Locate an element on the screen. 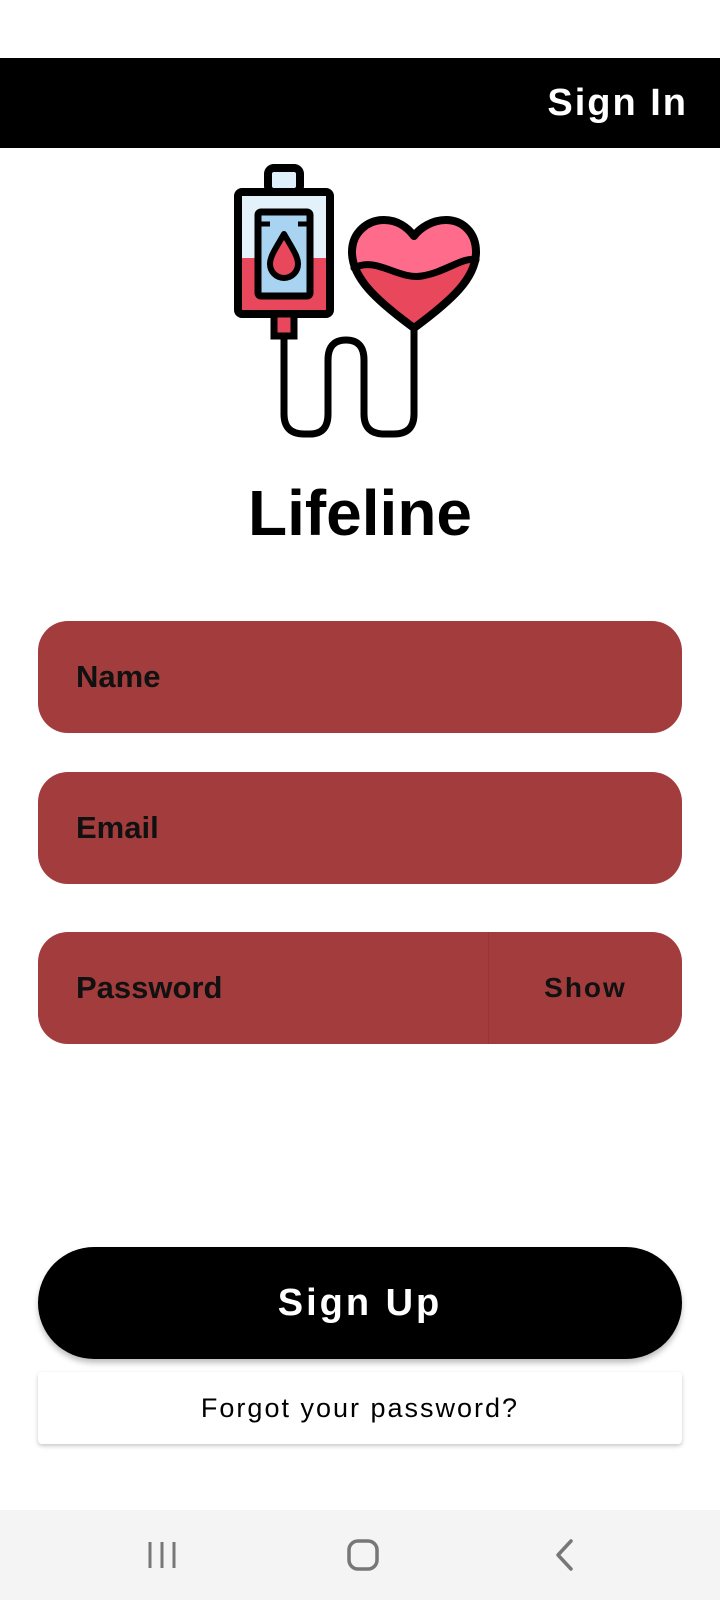 This screenshot has width=720, height=1600. email-input is located at coordinates (356, 828).